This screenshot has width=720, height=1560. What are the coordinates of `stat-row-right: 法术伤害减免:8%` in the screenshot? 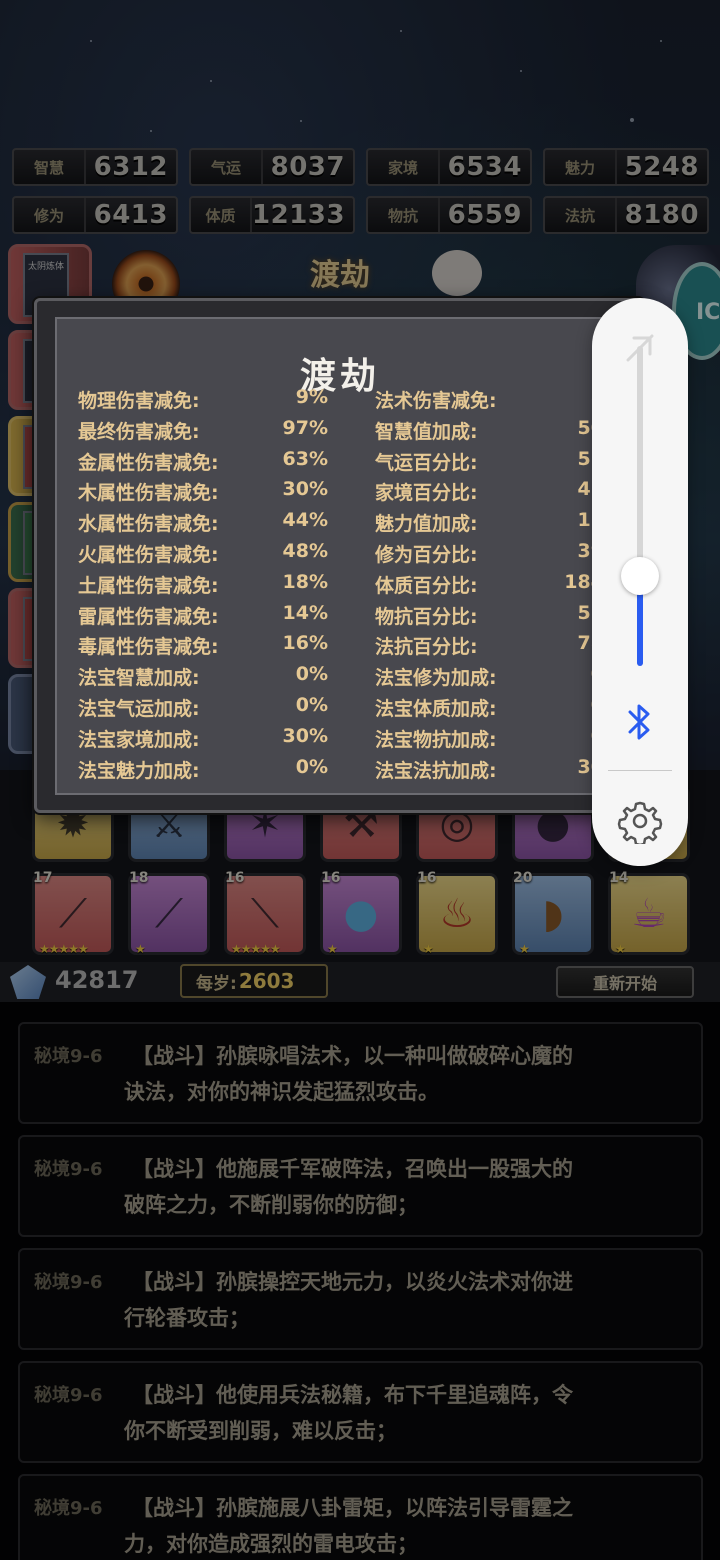 It's located at (499, 400).